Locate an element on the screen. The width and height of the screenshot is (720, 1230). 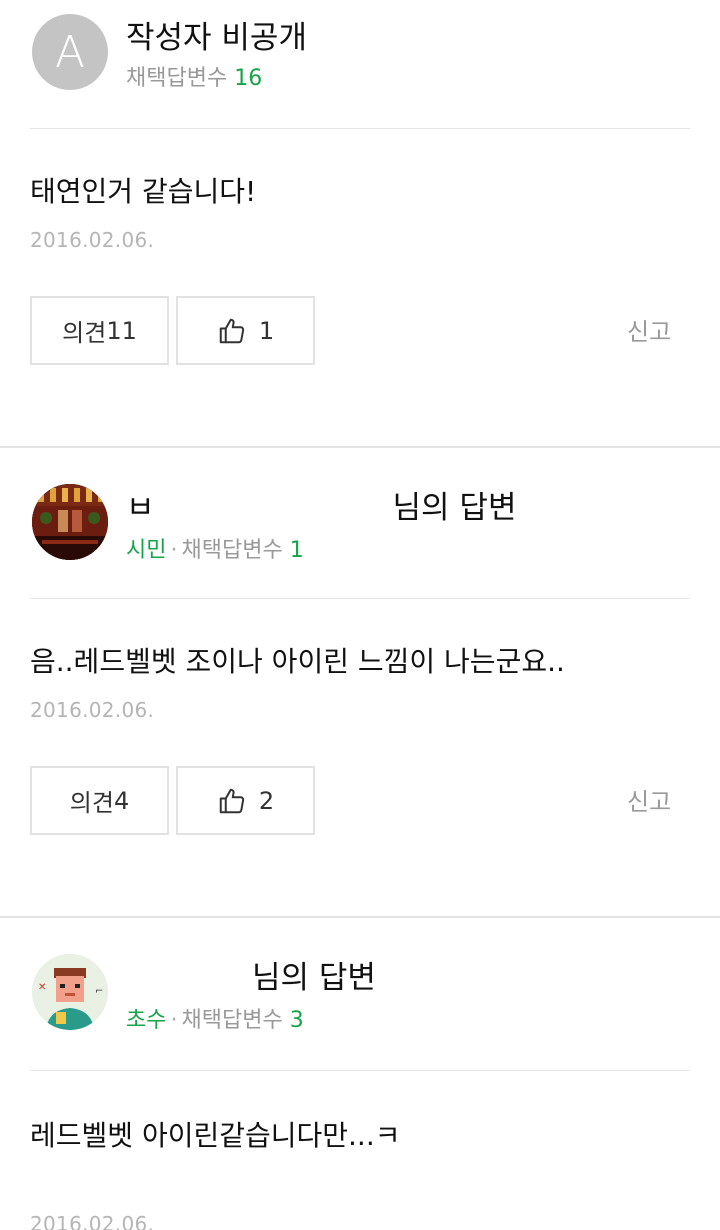
opinion-button: 의견 11 is located at coordinates (99, 330).